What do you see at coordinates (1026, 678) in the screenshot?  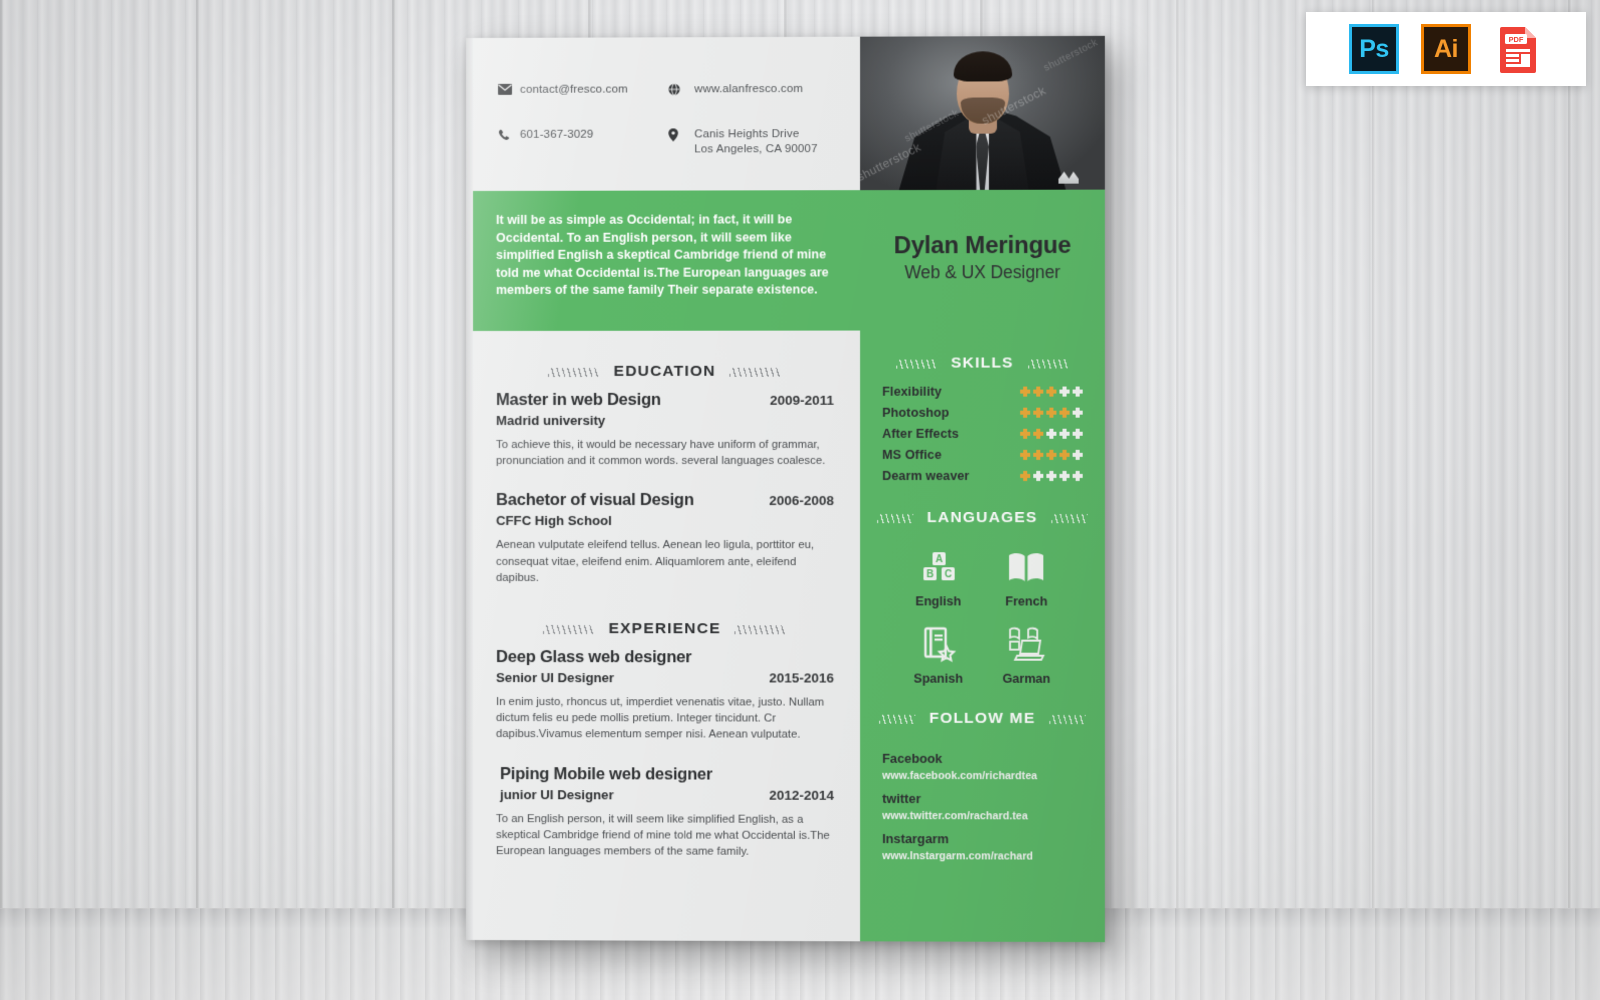 I see `language-label: Garman` at bounding box center [1026, 678].